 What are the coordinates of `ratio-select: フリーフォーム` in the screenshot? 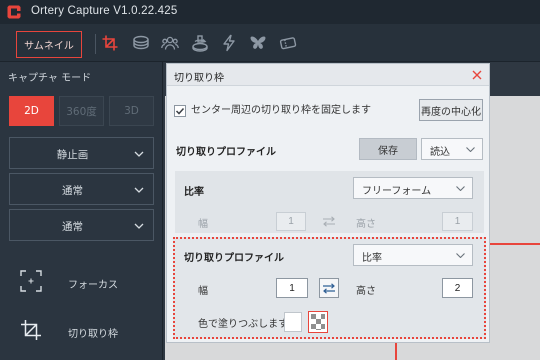 It's located at (413, 188).